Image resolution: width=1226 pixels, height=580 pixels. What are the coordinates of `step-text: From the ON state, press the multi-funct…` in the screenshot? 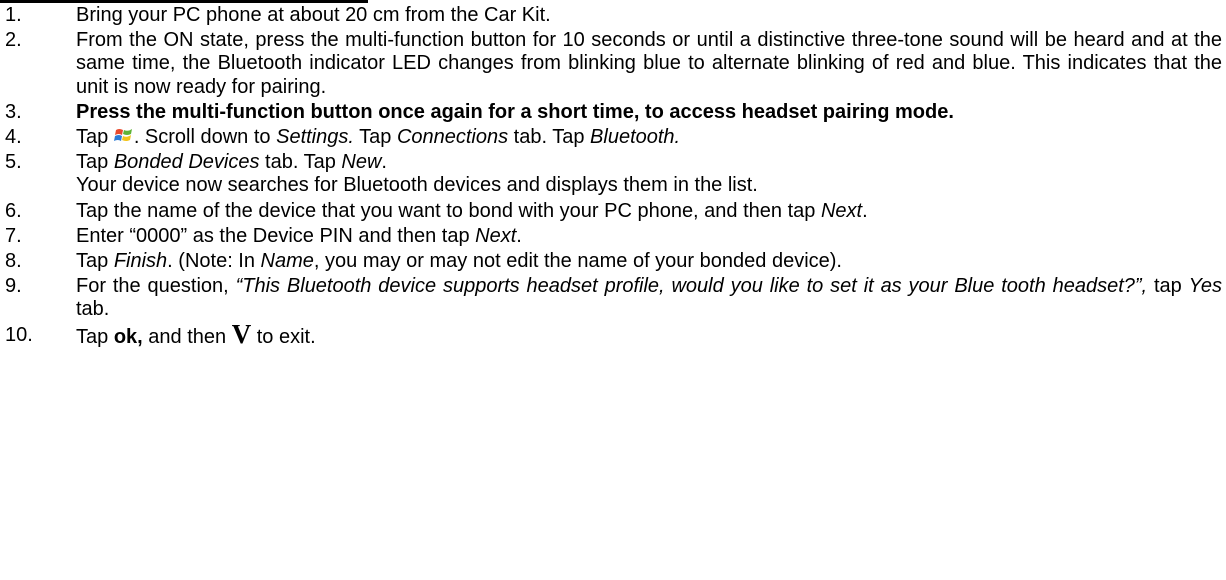 It's located at (649, 63).